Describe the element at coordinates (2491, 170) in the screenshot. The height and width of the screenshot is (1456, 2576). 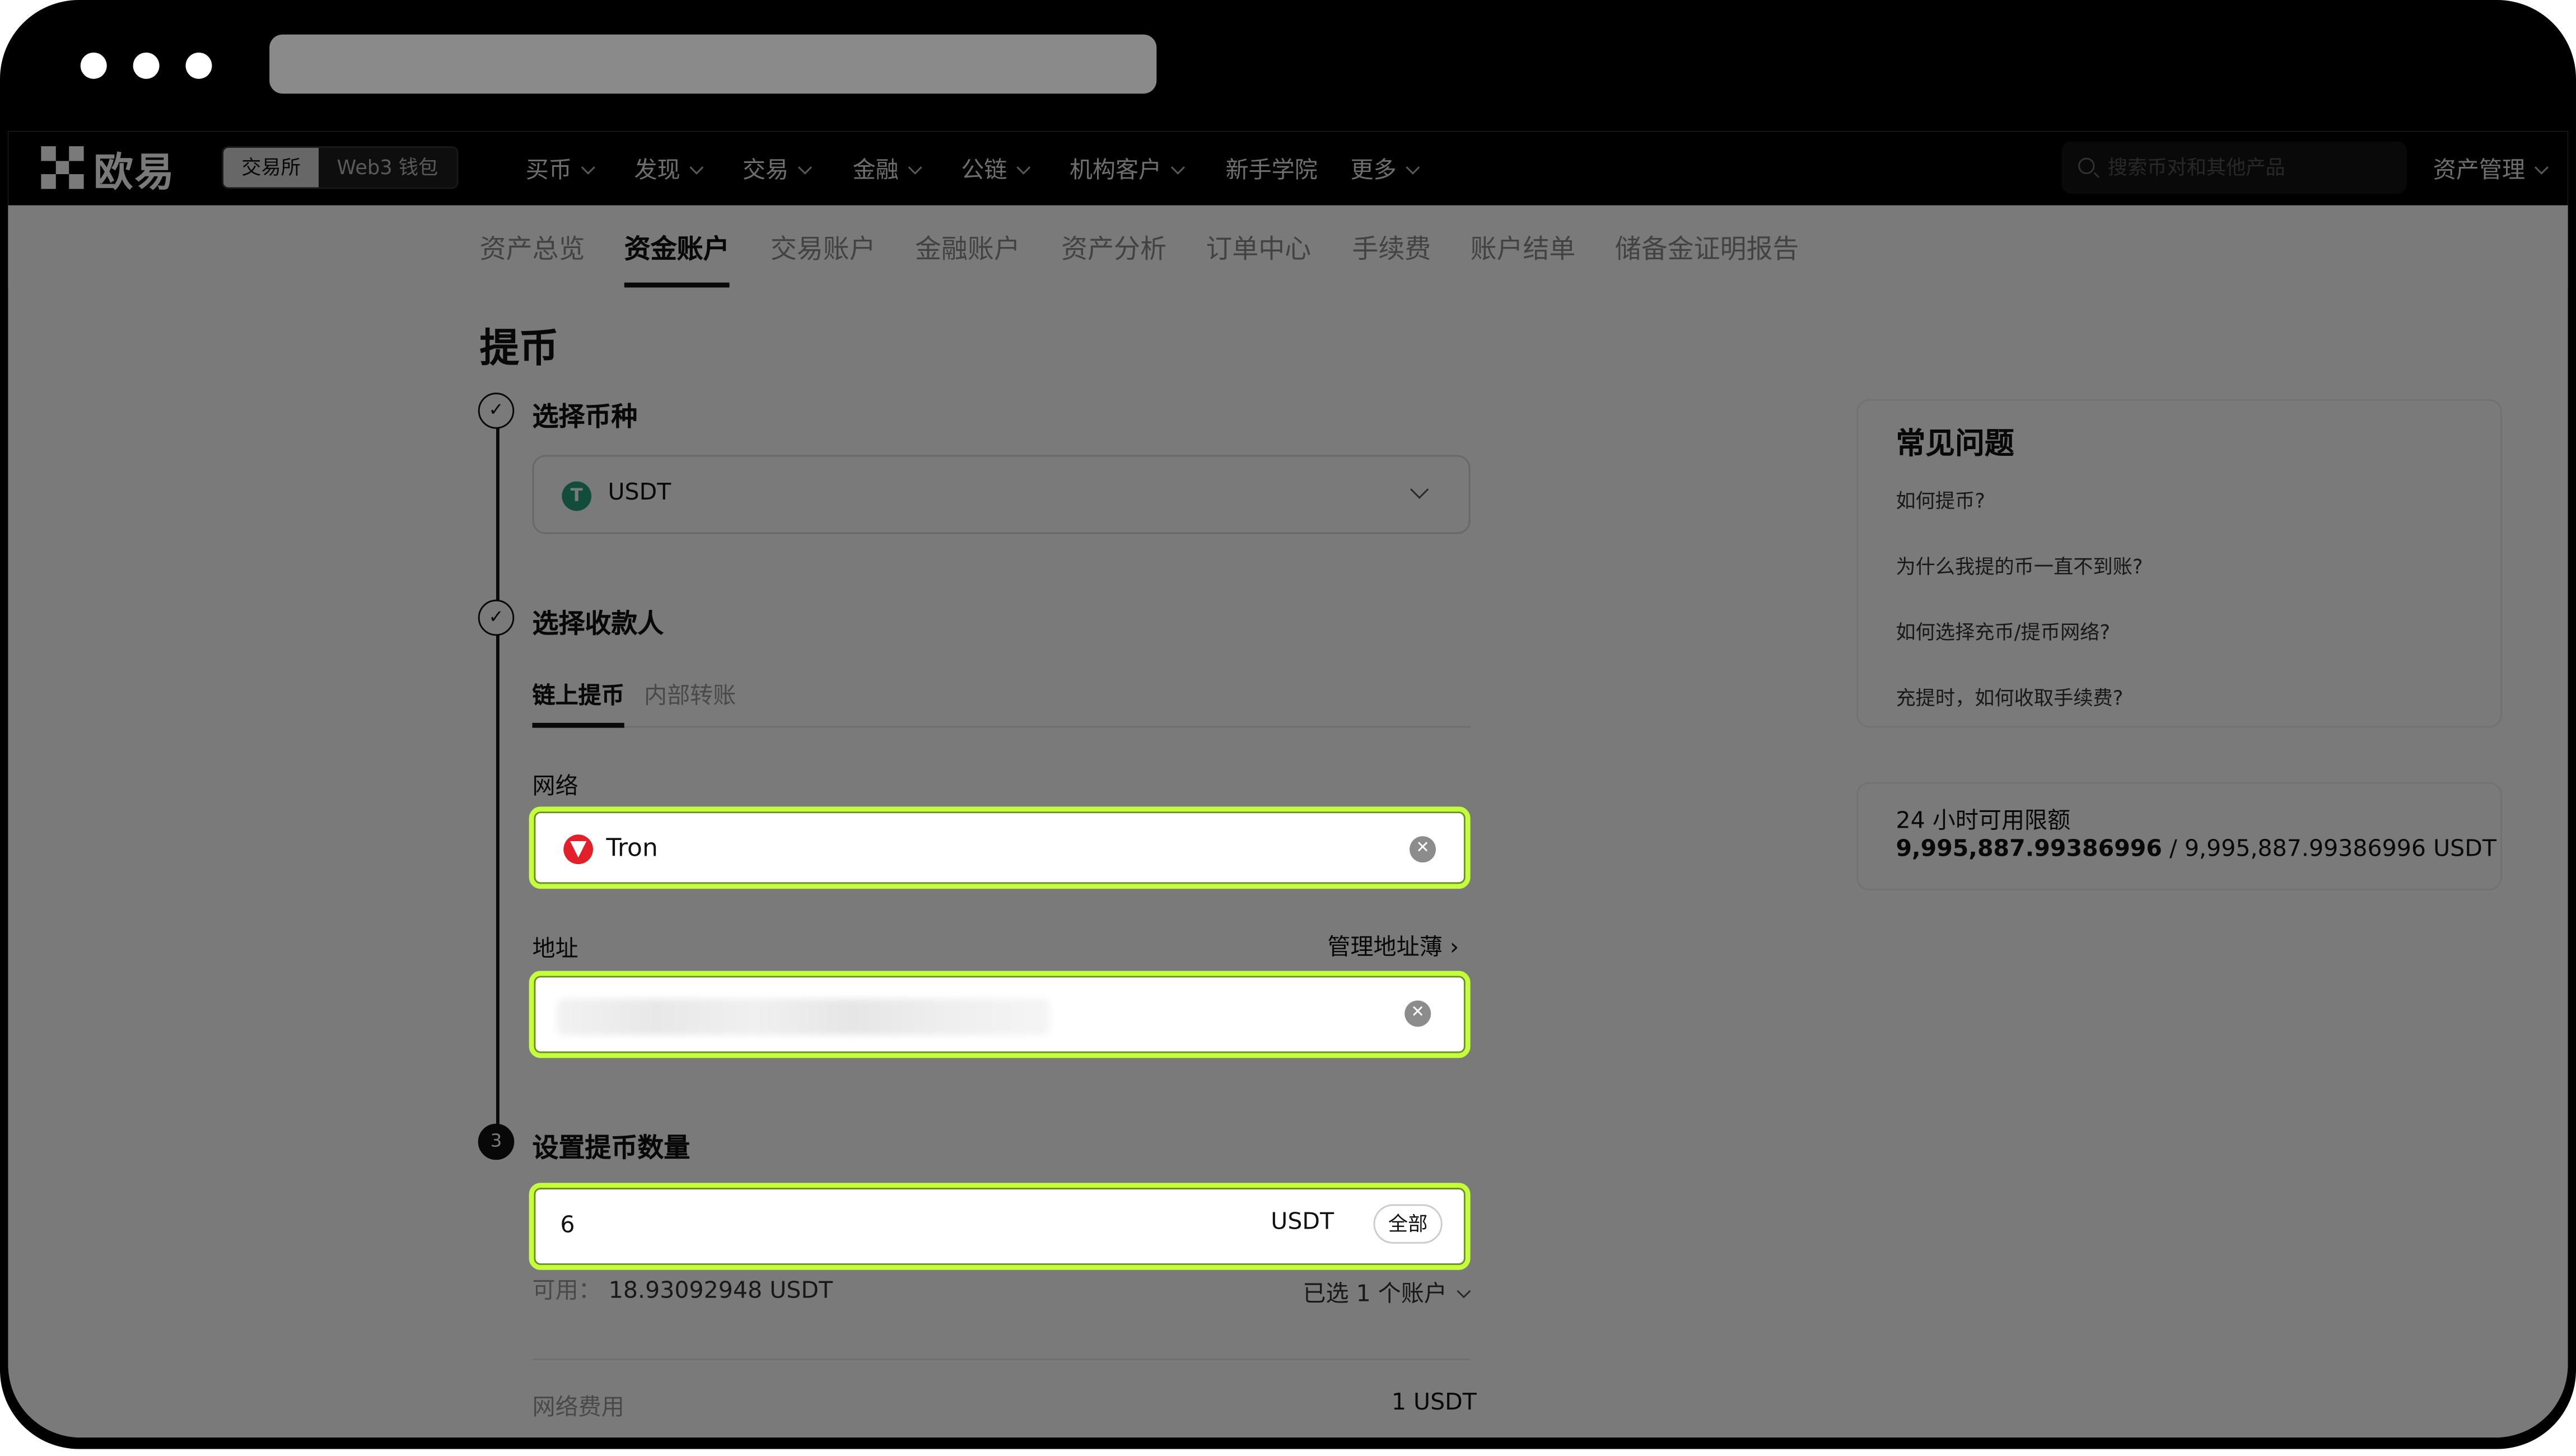
I see `nav-asset-management: 资产管理` at that location.